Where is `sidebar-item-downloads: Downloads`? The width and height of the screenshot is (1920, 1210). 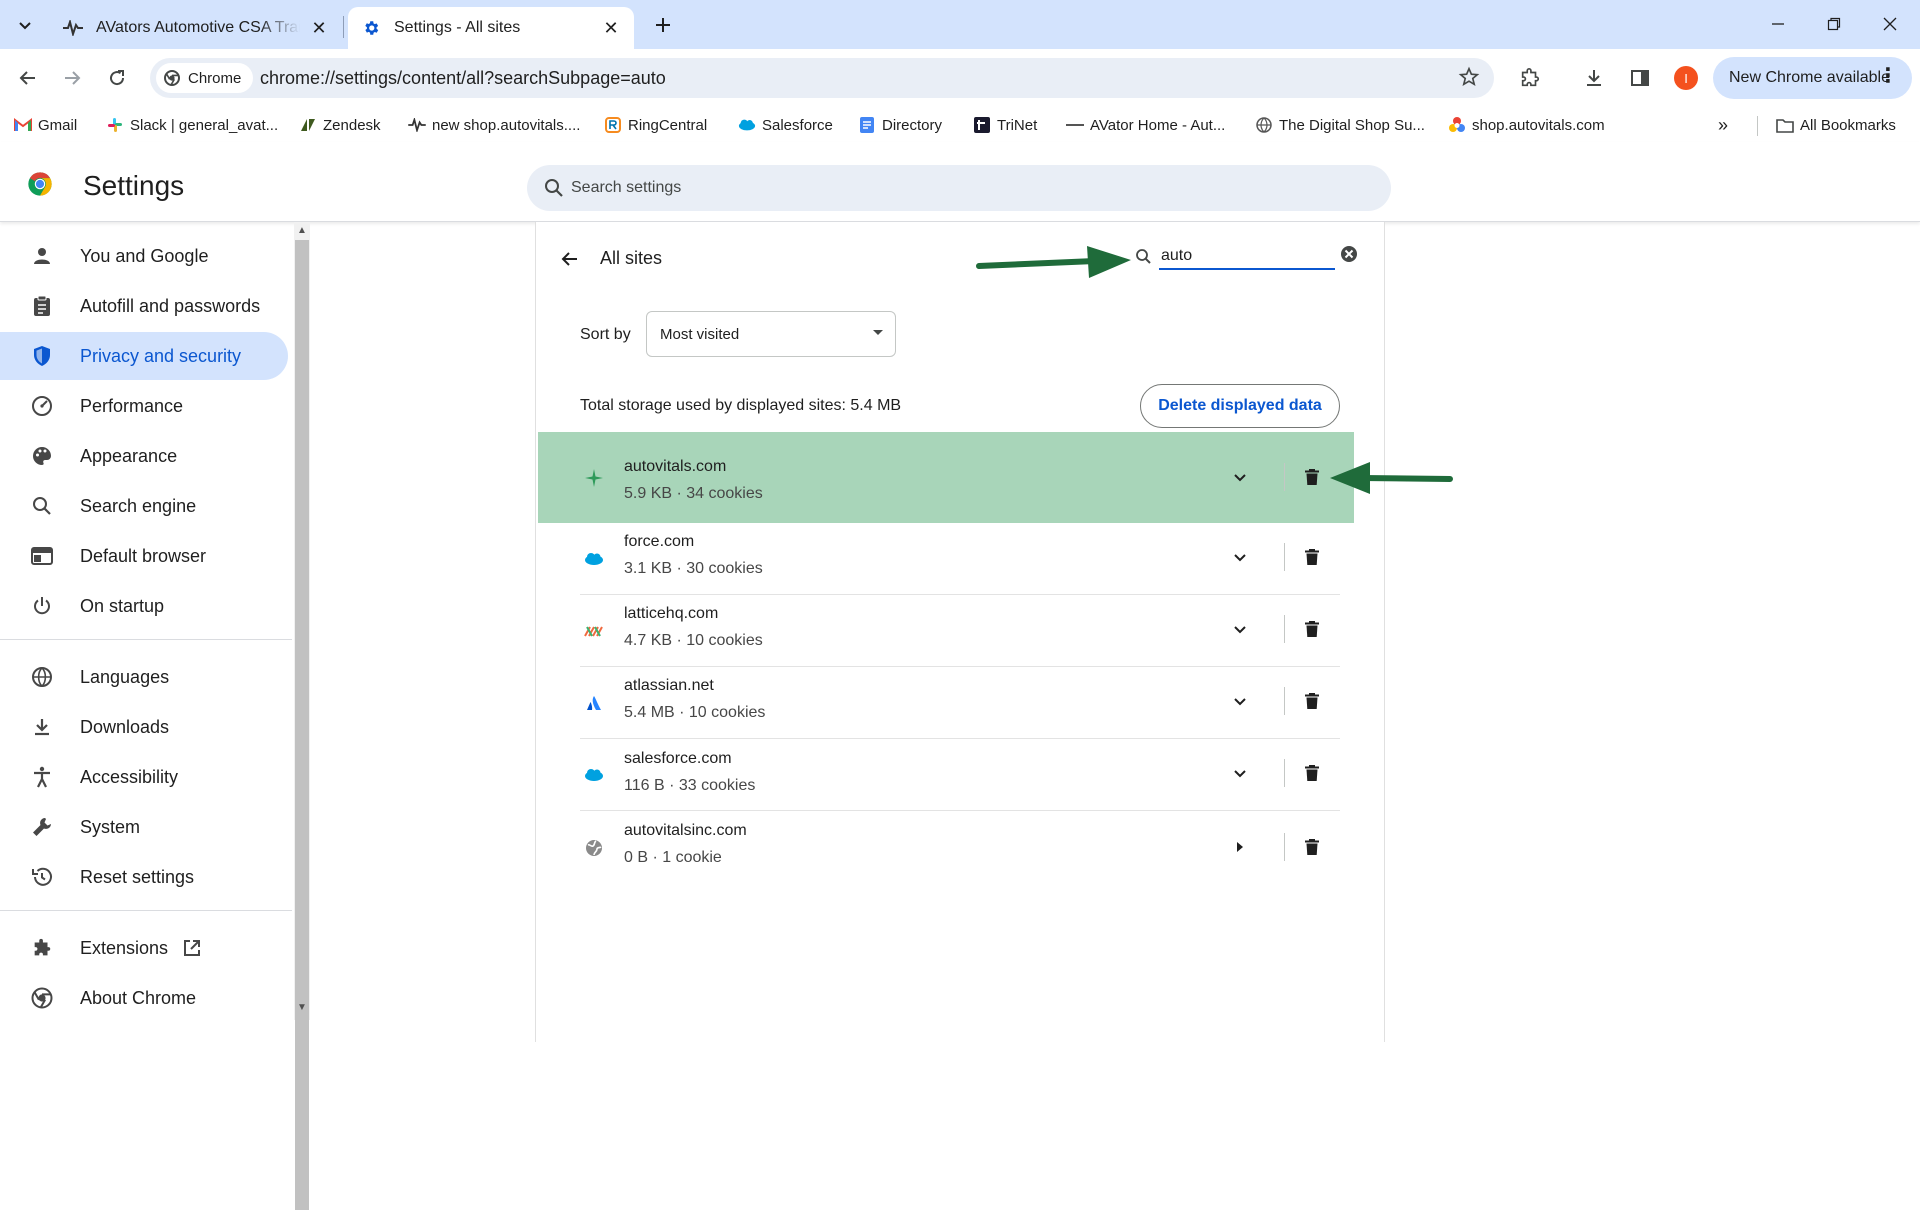 sidebar-item-downloads: Downloads is located at coordinates (144, 727).